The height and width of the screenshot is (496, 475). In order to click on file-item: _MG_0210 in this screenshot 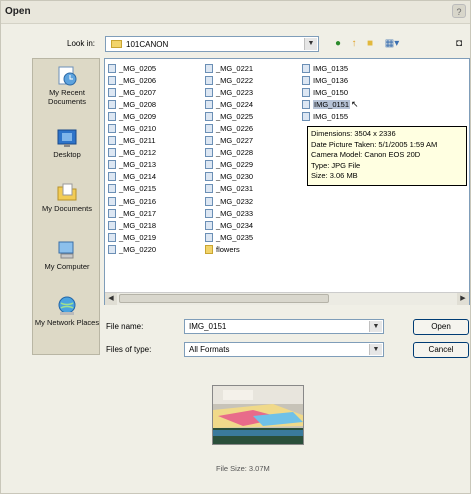, I will do `click(132, 128)`.